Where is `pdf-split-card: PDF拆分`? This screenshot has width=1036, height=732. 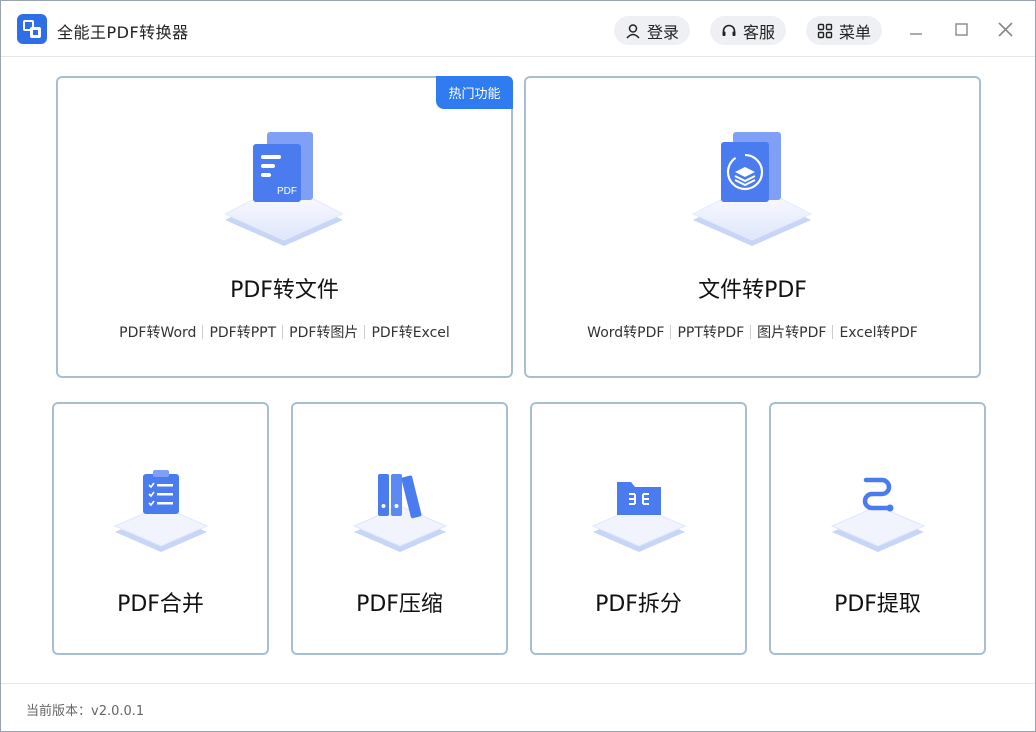
pdf-split-card: PDF拆分 is located at coordinates (638, 528).